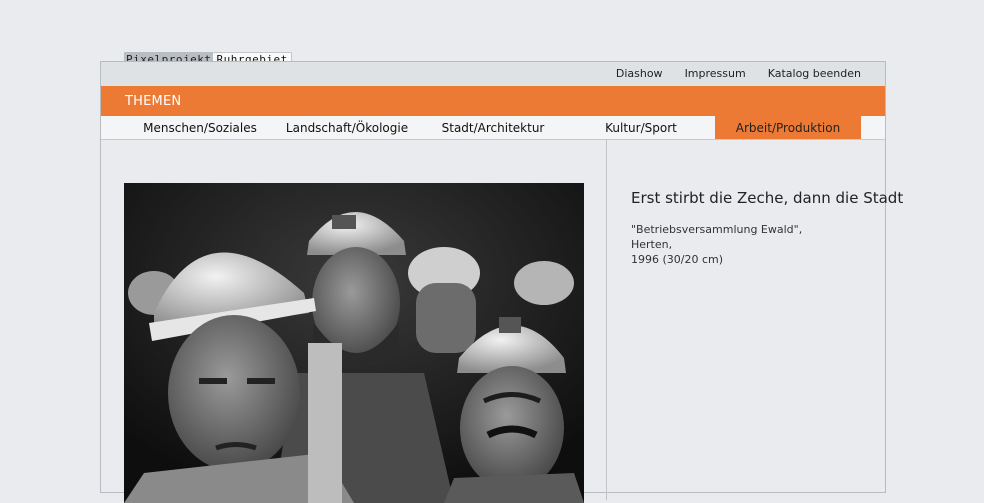 The height and width of the screenshot is (503, 984). Describe the element at coordinates (200, 127) in the screenshot. I see `tab-menschen-soziales: Menschen/Soziales` at that location.